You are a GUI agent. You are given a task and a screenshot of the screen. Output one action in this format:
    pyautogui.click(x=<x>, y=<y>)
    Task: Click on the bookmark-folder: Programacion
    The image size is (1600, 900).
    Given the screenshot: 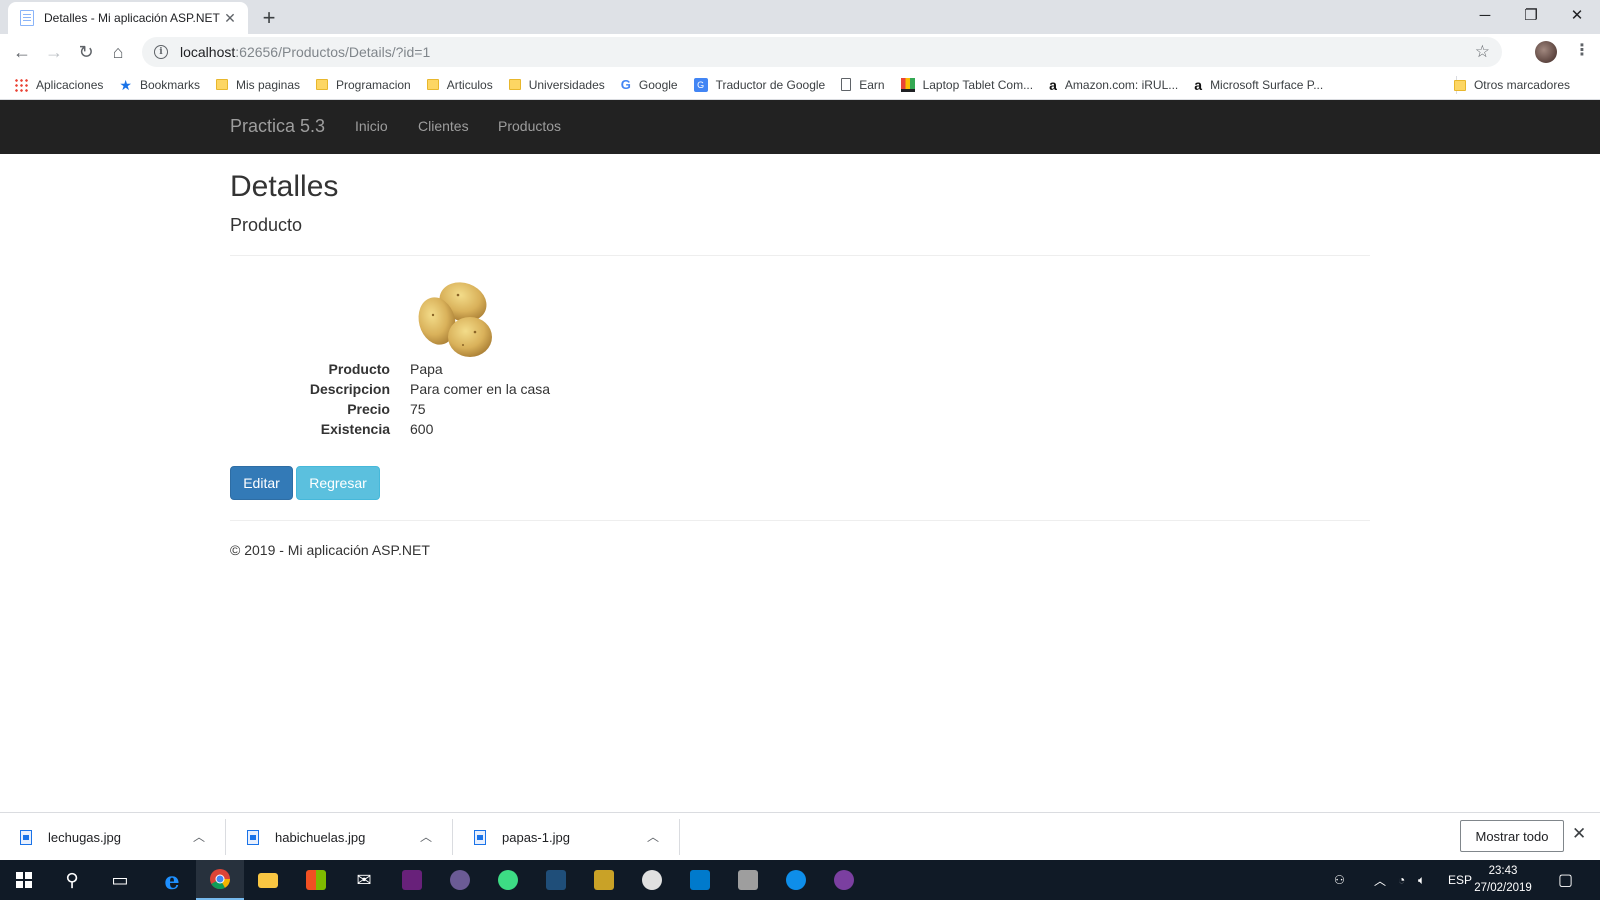 What is the action you would take?
    pyautogui.click(x=363, y=85)
    